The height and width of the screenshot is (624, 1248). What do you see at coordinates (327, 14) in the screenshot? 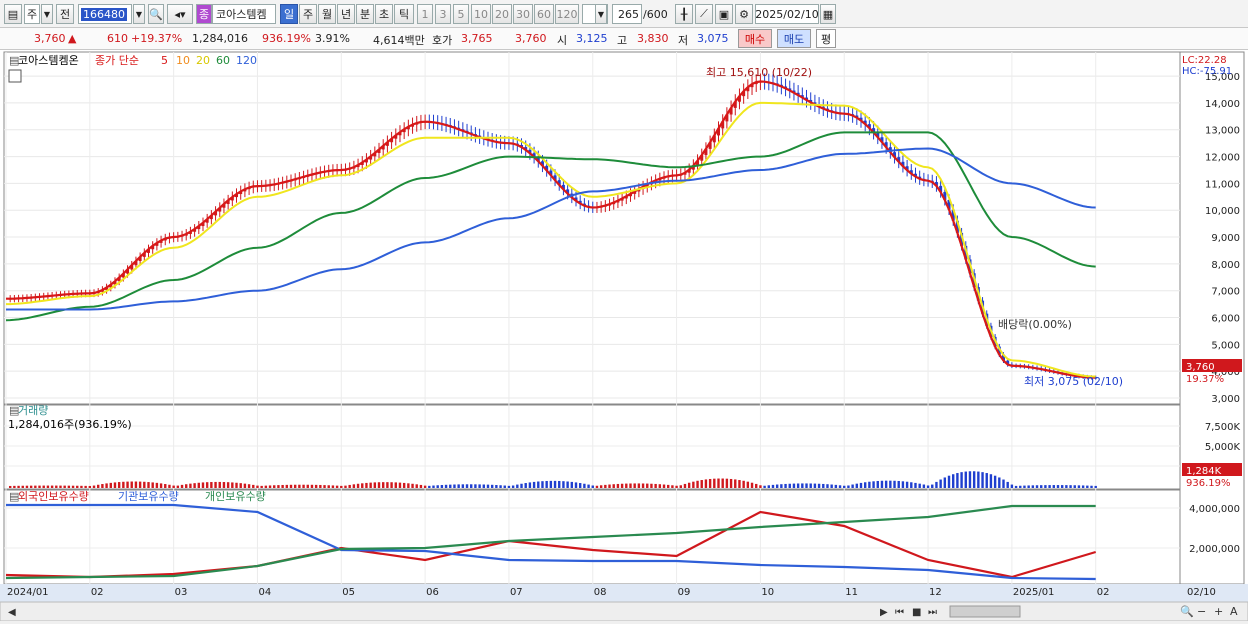
I see `period-month: 월` at bounding box center [327, 14].